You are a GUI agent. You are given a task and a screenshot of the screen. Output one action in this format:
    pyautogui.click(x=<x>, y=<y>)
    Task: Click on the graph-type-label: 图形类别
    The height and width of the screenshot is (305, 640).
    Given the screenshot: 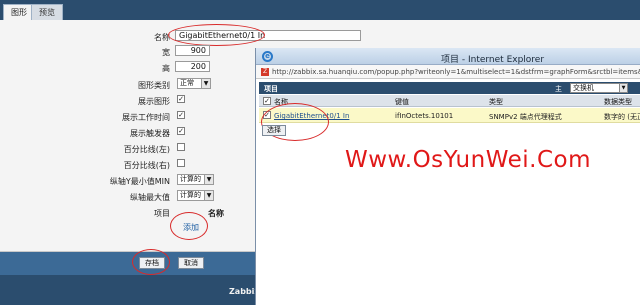 What is the action you would take?
    pyautogui.click(x=154, y=85)
    